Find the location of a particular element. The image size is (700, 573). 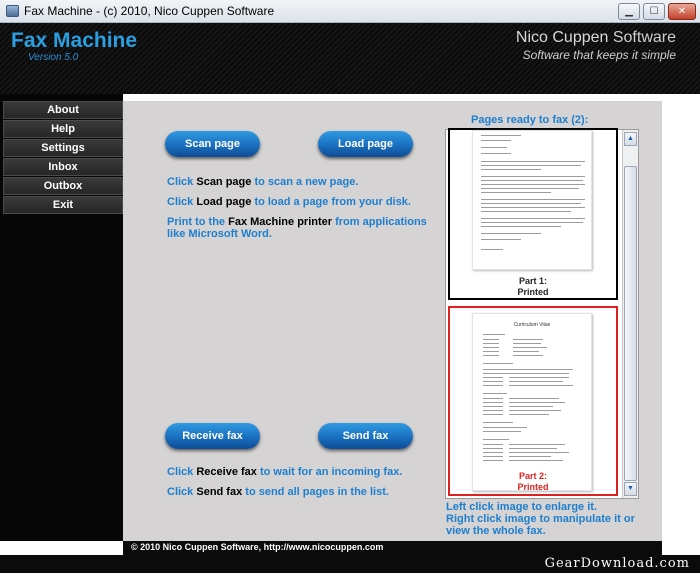

brand-suffix: Software is located at coordinates (644, 37).